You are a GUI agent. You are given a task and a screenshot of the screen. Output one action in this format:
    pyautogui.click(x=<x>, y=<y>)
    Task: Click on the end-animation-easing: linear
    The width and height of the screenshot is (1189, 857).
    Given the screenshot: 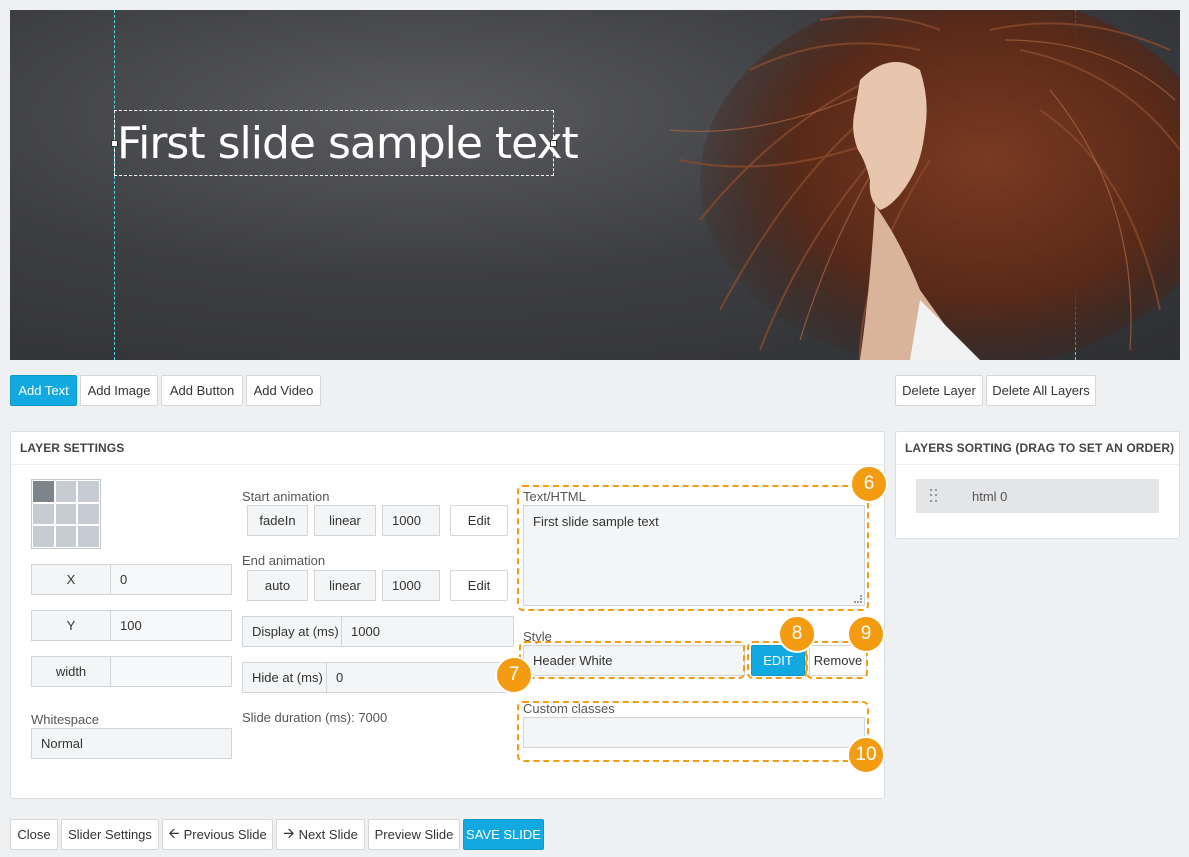 What is the action you would take?
    pyautogui.click(x=345, y=585)
    